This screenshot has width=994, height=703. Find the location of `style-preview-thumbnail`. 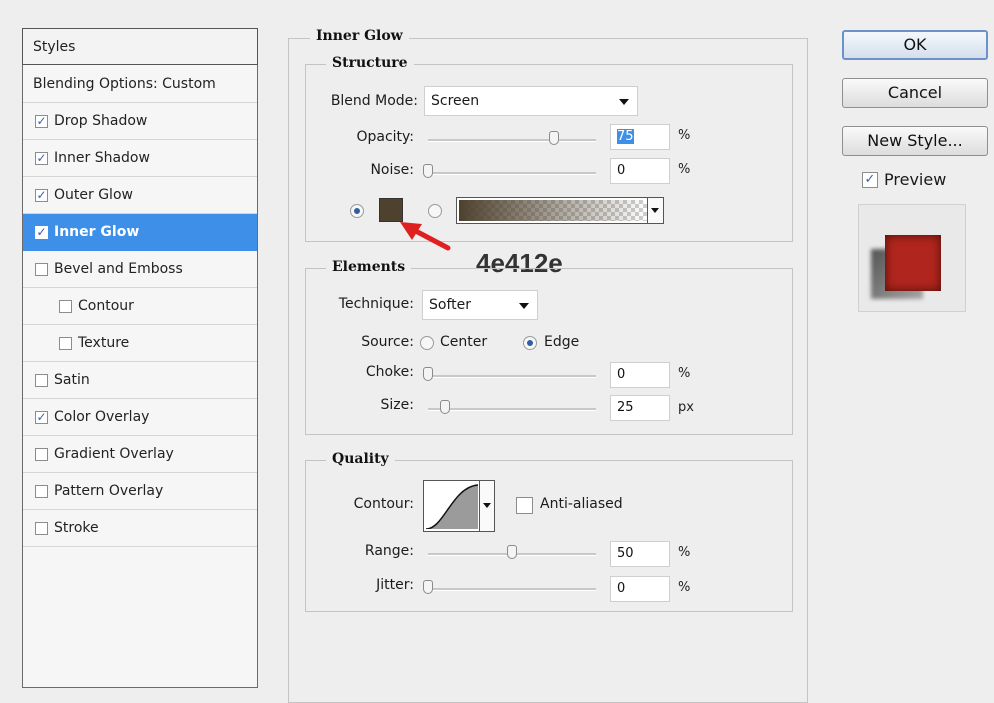

style-preview-thumbnail is located at coordinates (912, 258).